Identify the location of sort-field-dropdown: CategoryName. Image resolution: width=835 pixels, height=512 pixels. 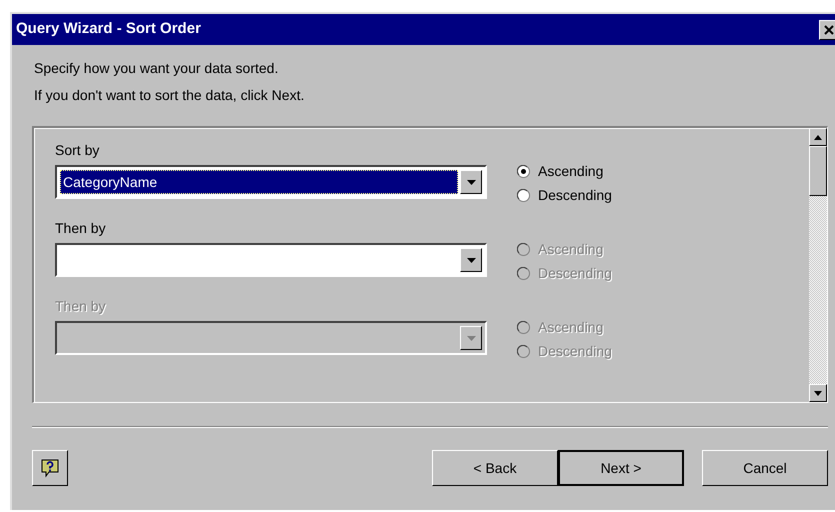
(271, 182).